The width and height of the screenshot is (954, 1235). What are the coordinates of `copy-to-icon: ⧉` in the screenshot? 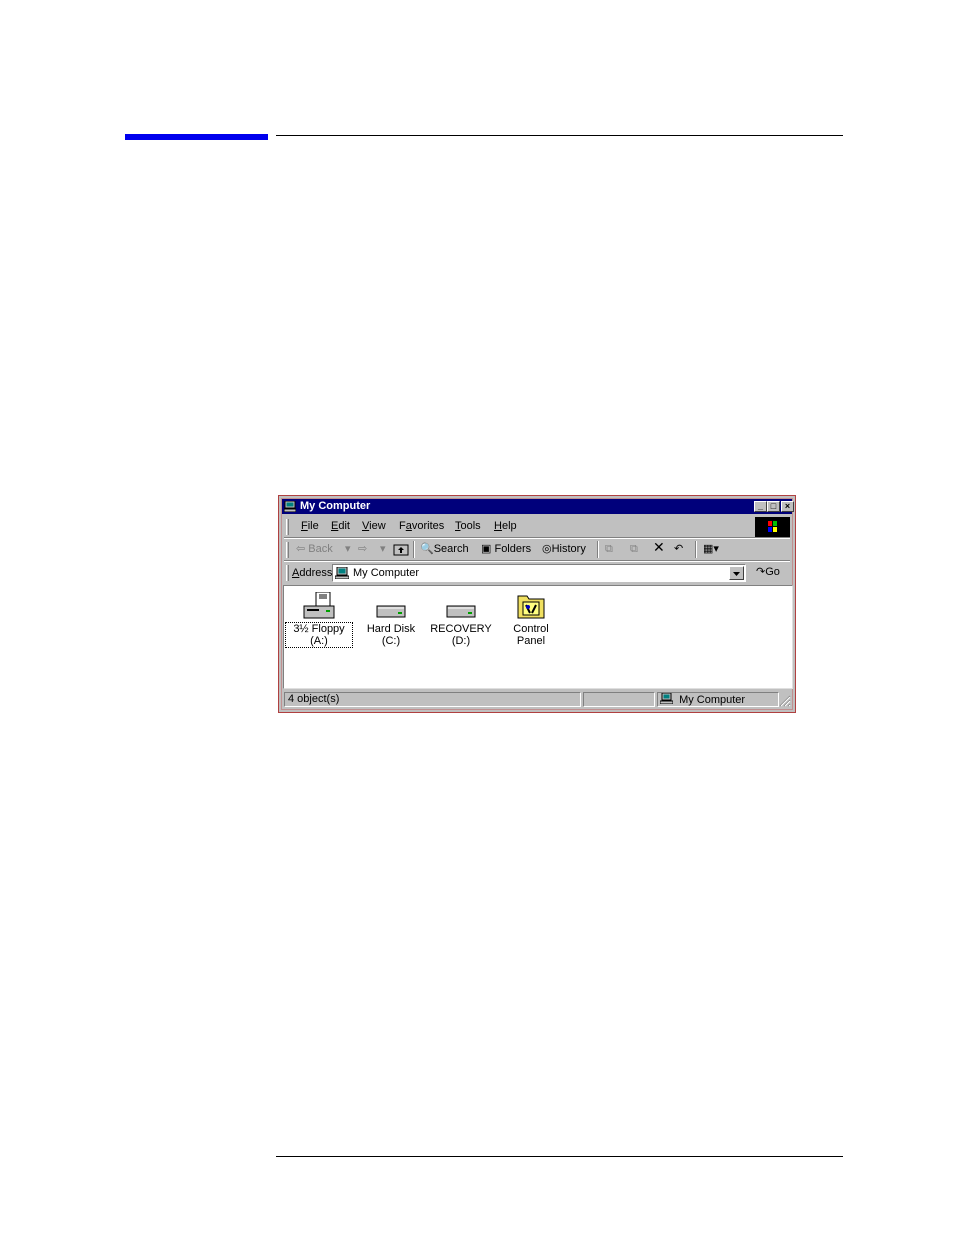 It's located at (634, 549).